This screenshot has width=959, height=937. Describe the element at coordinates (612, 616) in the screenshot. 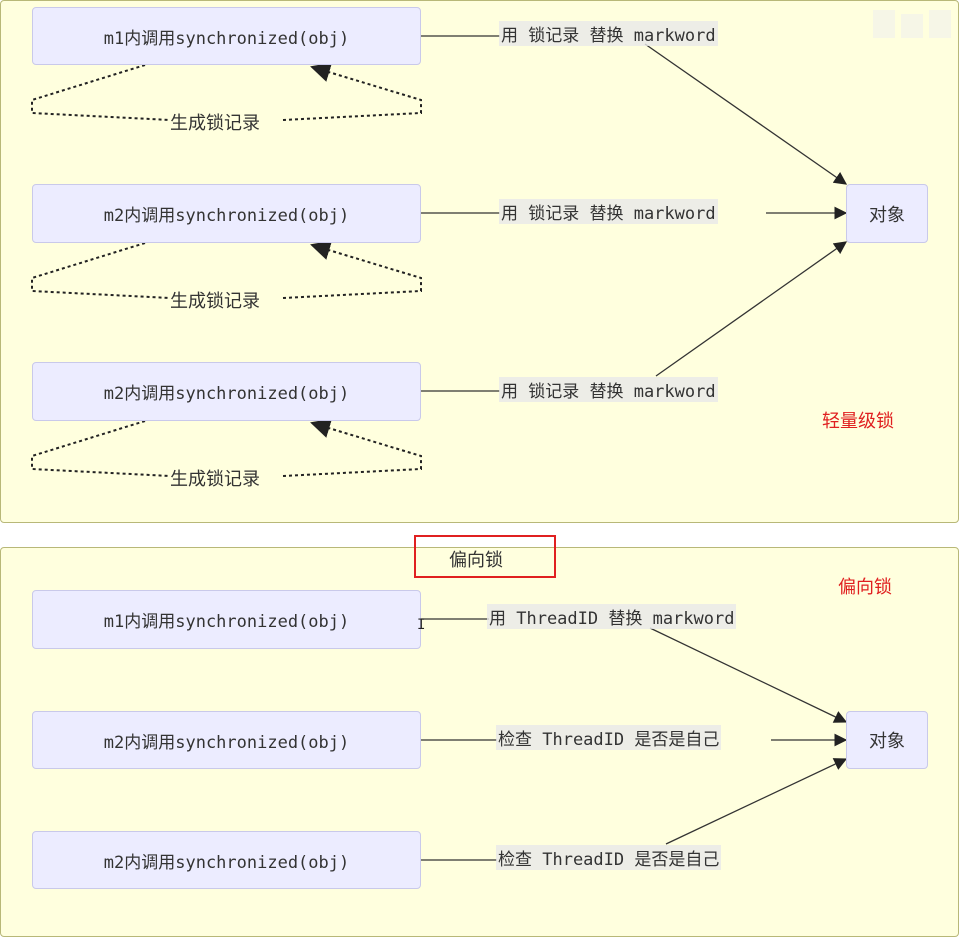

I see `edge-label: 用 ThreadID 替换 markword` at that location.